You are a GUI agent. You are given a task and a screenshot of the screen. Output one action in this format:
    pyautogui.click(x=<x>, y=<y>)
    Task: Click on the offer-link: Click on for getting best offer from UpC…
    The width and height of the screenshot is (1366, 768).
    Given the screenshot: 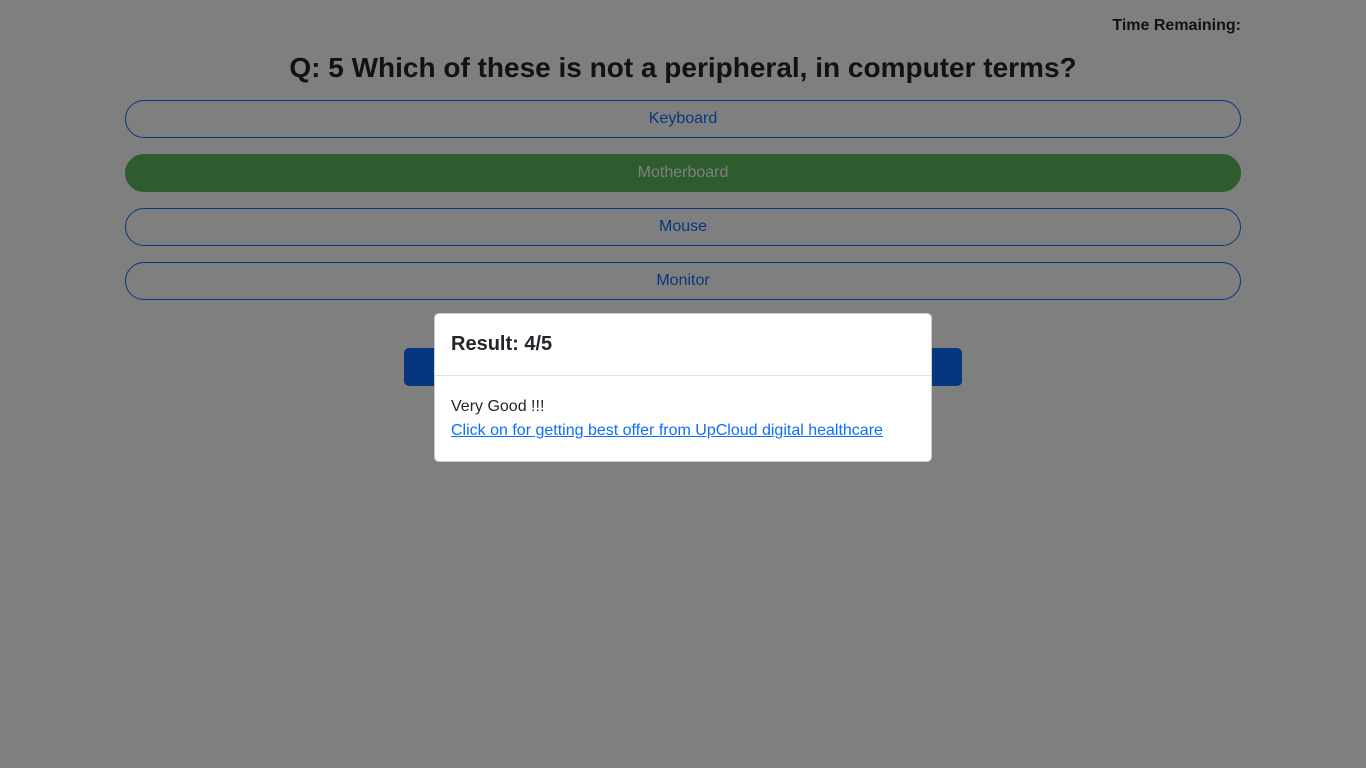 What is the action you would take?
    pyautogui.click(x=683, y=431)
    